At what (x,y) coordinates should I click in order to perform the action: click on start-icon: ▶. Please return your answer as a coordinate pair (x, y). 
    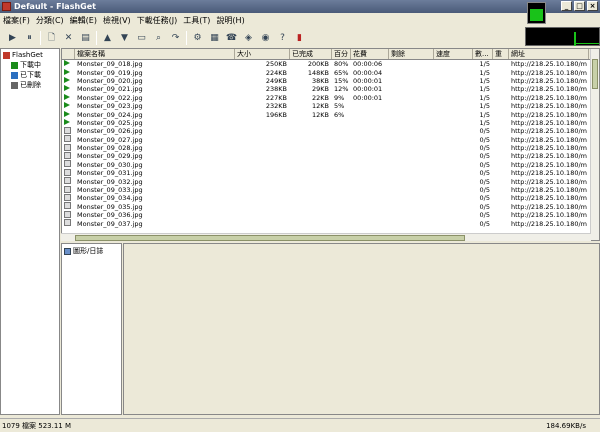
    Looking at the image, I should click on (12, 38).